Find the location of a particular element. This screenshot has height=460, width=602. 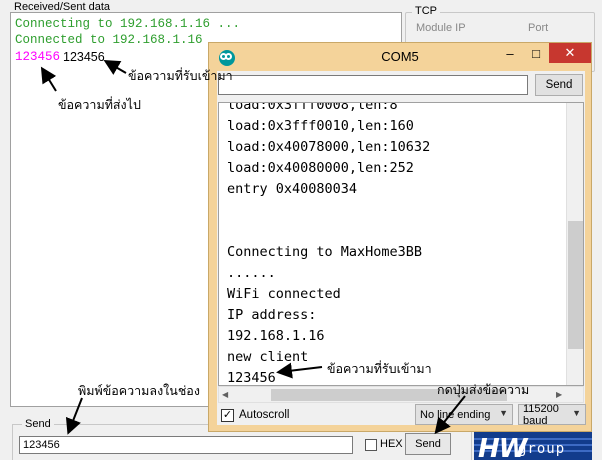

annotation-sent: ข้อความที่ส่งไป is located at coordinates (99, 104).